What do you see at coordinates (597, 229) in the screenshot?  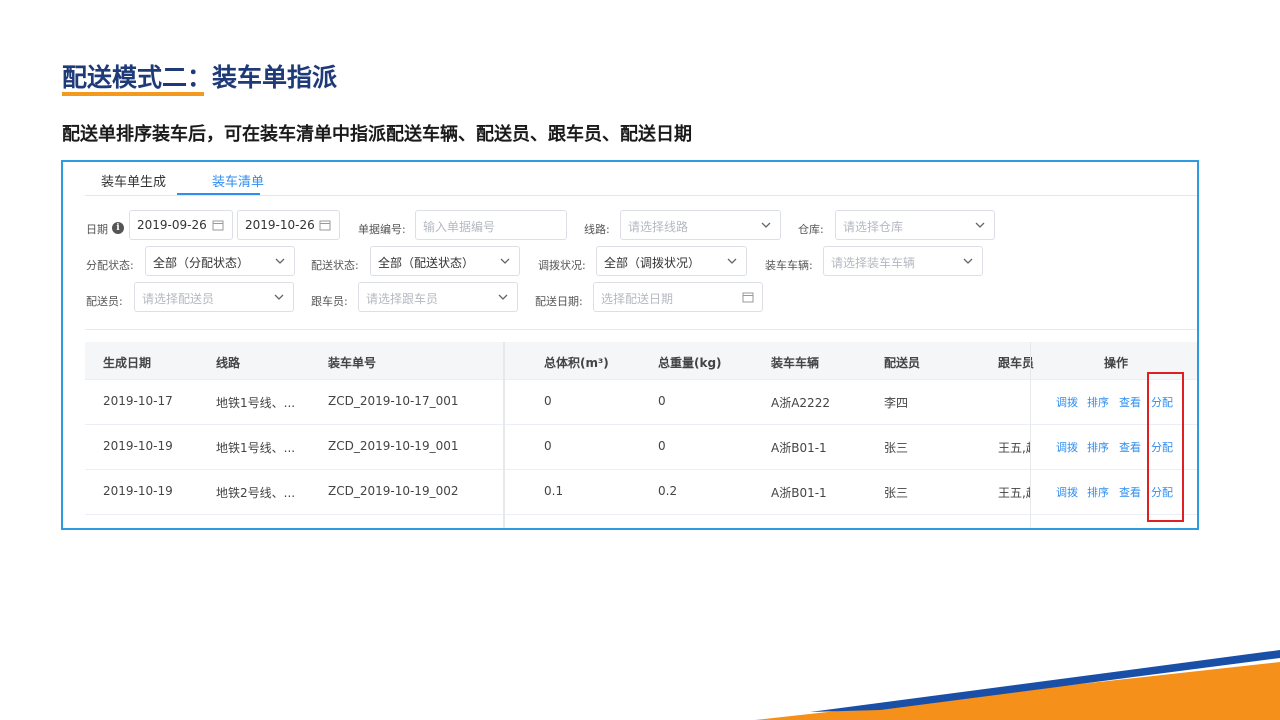 I see `route-label: 线路:` at bounding box center [597, 229].